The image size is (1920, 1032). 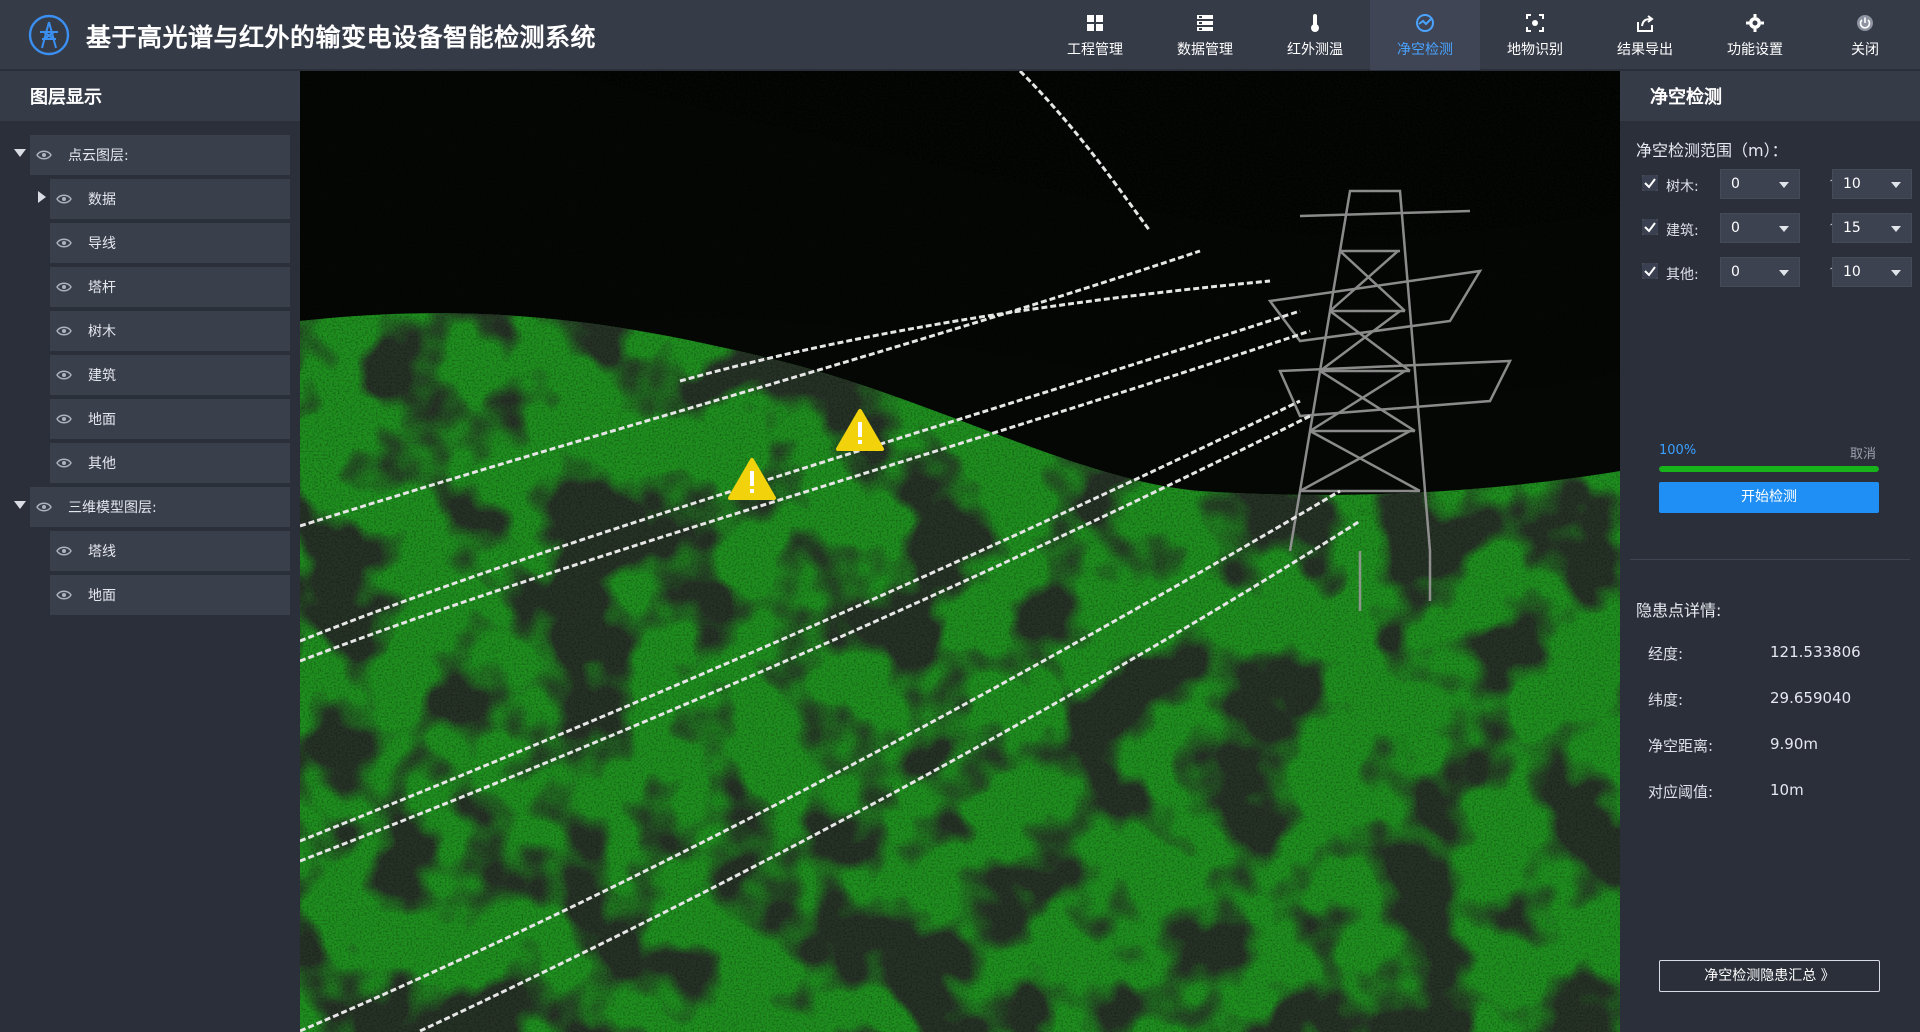 I want to click on trees-max-select: 10, so click(x=1872, y=184).